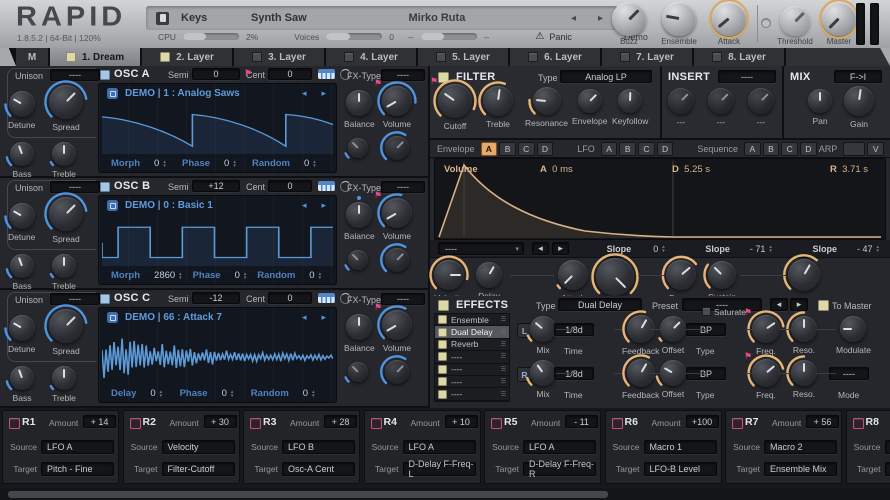 This screenshot has height=500, width=890. Describe the element at coordinates (630, 101) in the screenshot. I see `keyfollow-knob` at that location.